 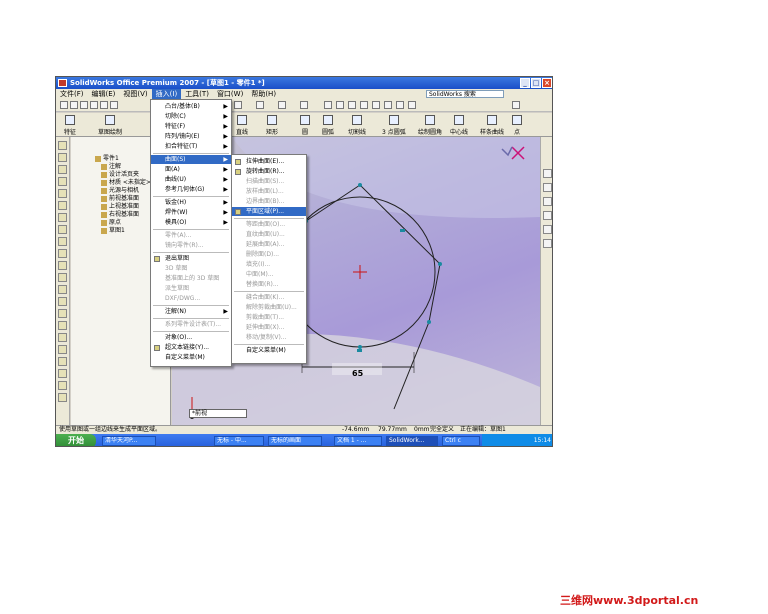 What do you see at coordinates (191, 311) in the screenshot?
I see `menu-item: 注解(N) ▶` at bounding box center [191, 311].